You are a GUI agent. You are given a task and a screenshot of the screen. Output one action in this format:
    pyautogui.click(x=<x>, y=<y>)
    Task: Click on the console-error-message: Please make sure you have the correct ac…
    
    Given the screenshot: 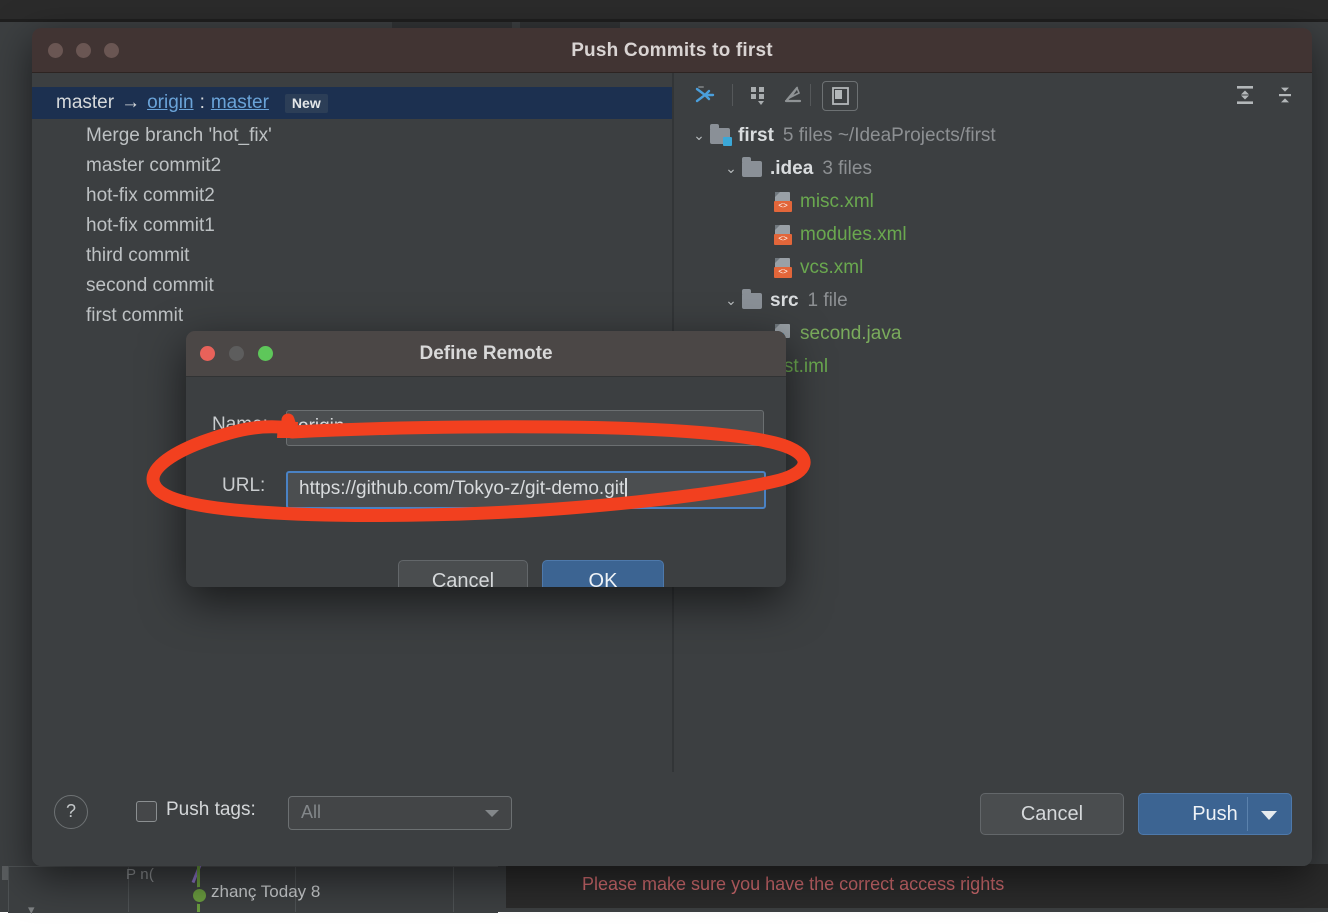 What is the action you would take?
    pyautogui.click(x=793, y=884)
    